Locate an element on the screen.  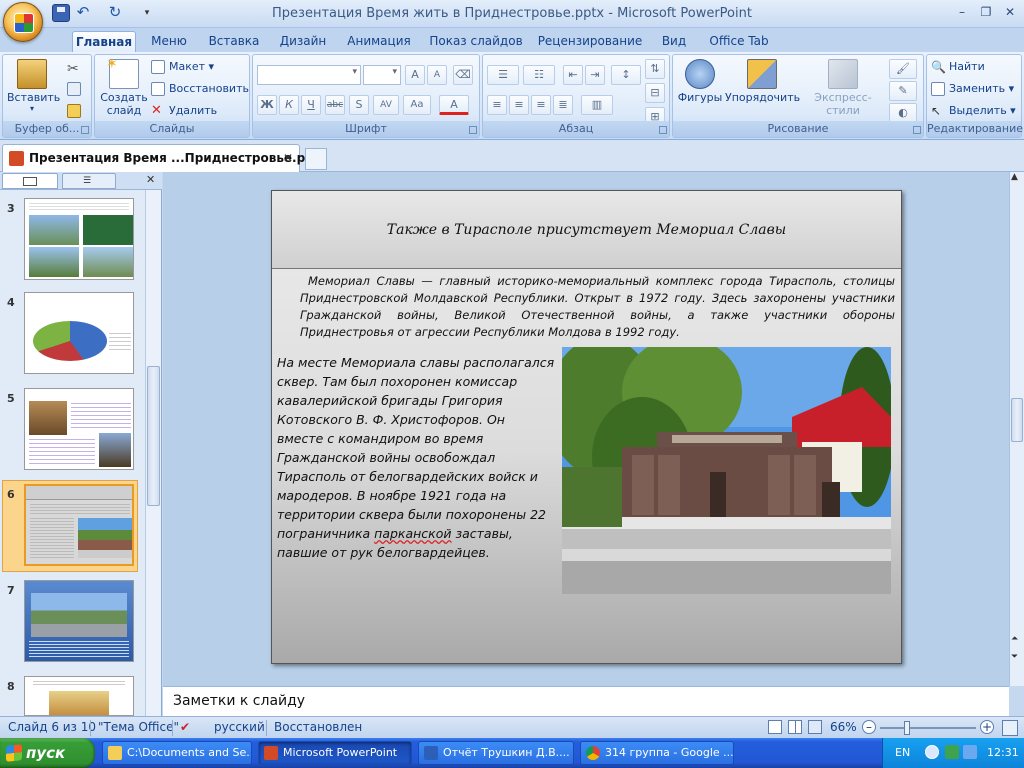
strike-button: abc is located at coordinates (335, 105).